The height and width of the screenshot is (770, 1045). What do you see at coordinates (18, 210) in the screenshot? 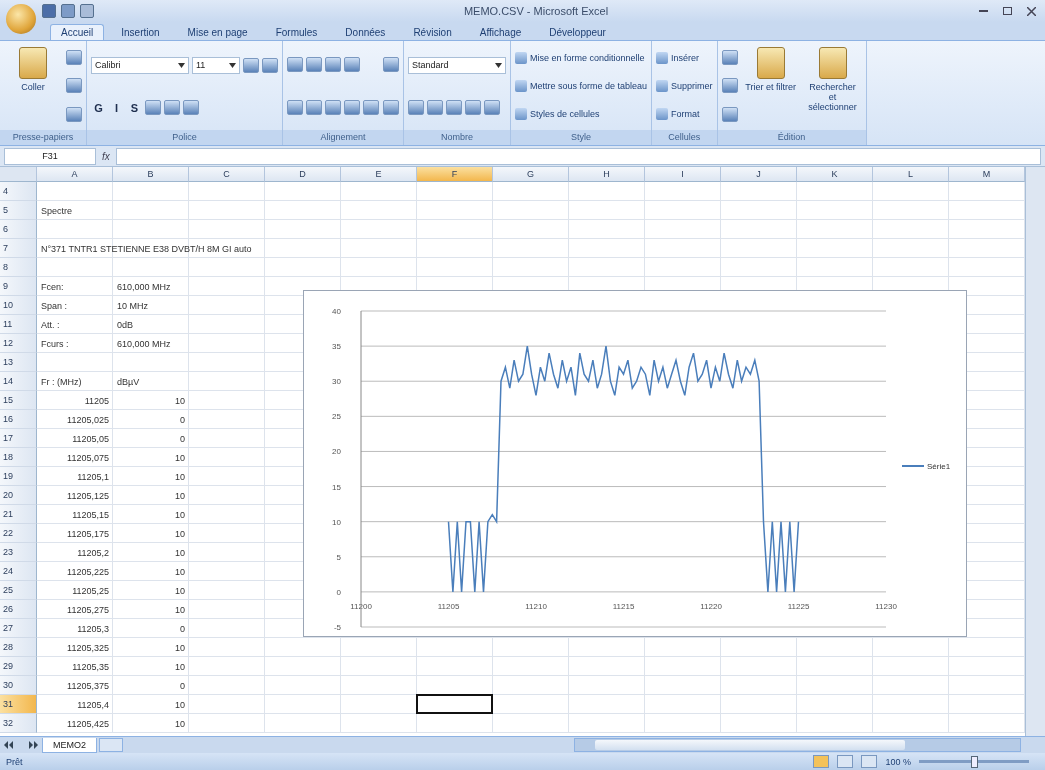
I see `row-header: 5` at bounding box center [18, 210].